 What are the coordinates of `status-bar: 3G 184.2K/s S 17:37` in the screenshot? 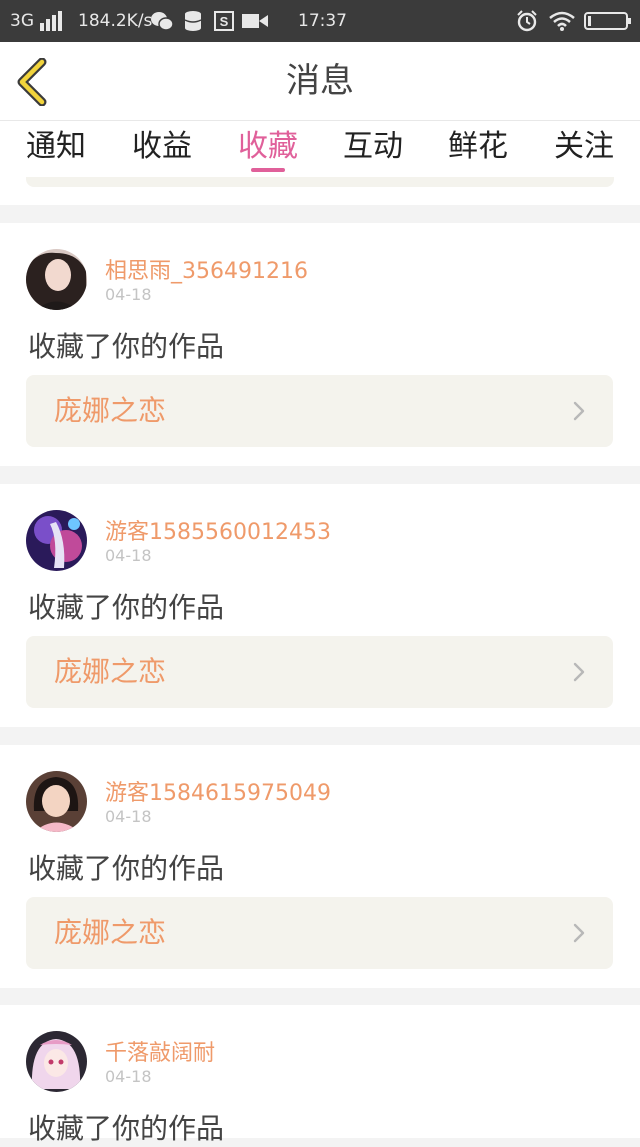 It's located at (320, 21).